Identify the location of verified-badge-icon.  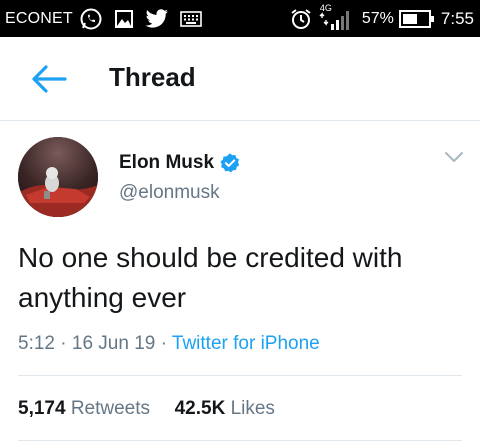
(230, 163).